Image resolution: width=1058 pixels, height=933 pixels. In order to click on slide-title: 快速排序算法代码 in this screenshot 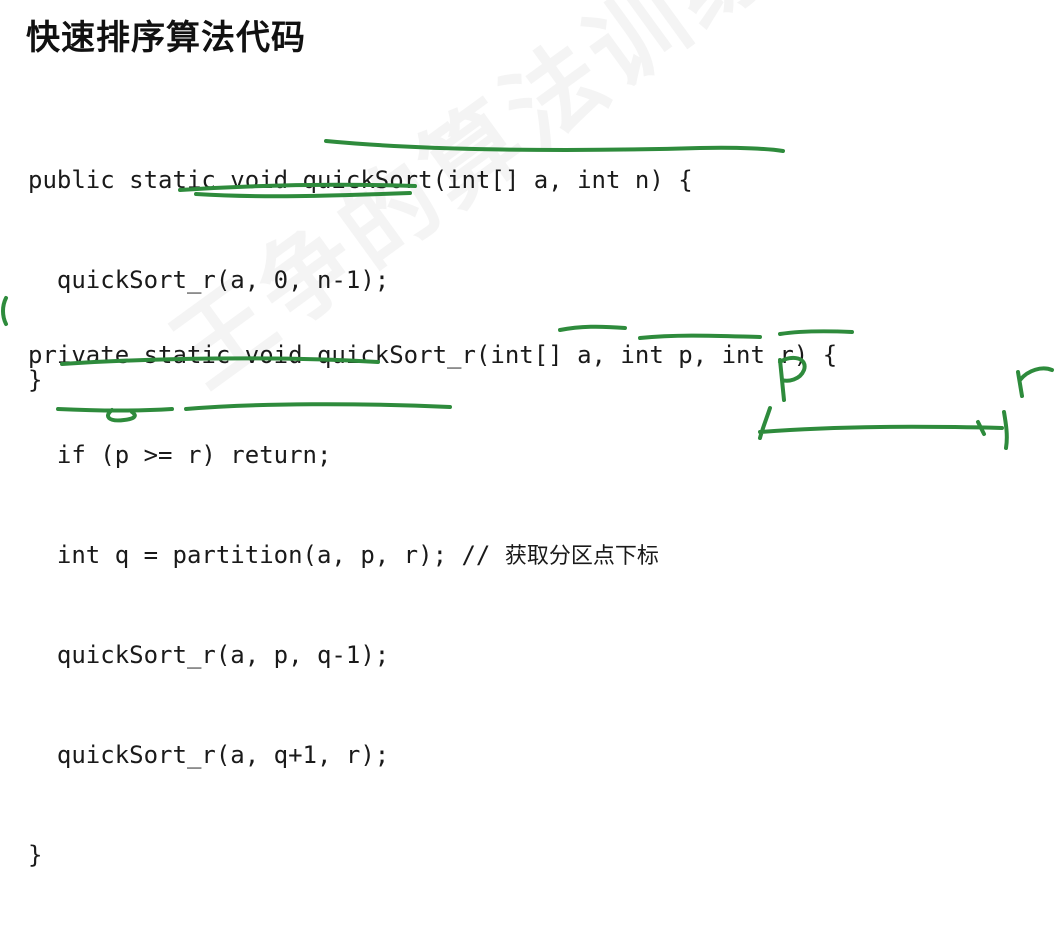, I will do `click(166, 38)`.